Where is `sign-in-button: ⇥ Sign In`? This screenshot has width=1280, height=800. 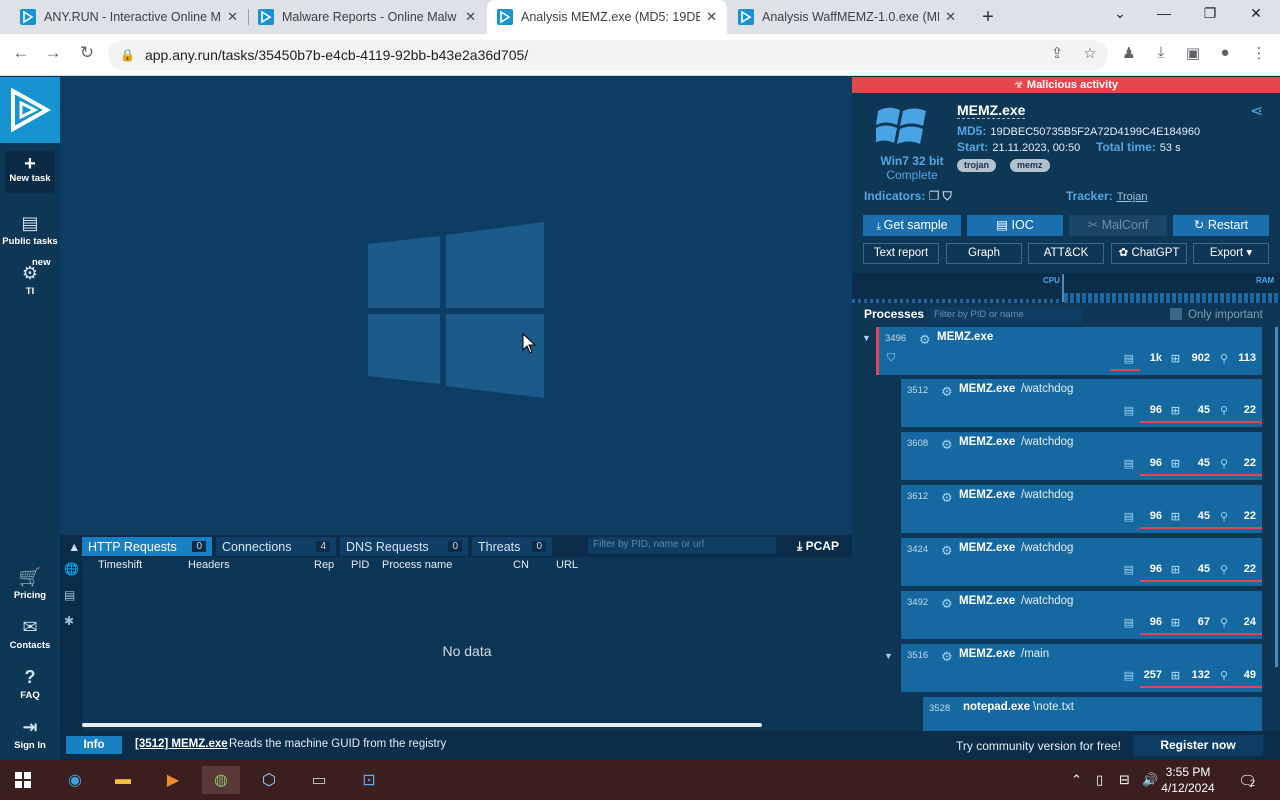
sign-in-button: ⇥ Sign In is located at coordinates (30, 734).